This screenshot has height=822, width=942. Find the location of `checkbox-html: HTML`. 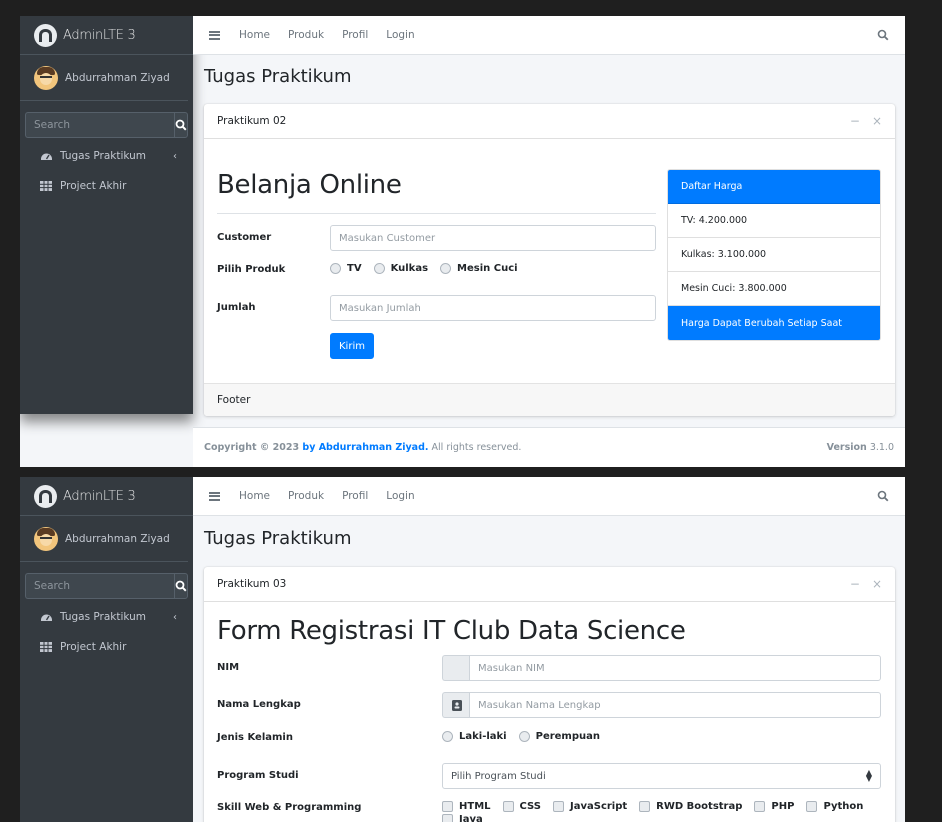

checkbox-html: HTML is located at coordinates (466, 806).